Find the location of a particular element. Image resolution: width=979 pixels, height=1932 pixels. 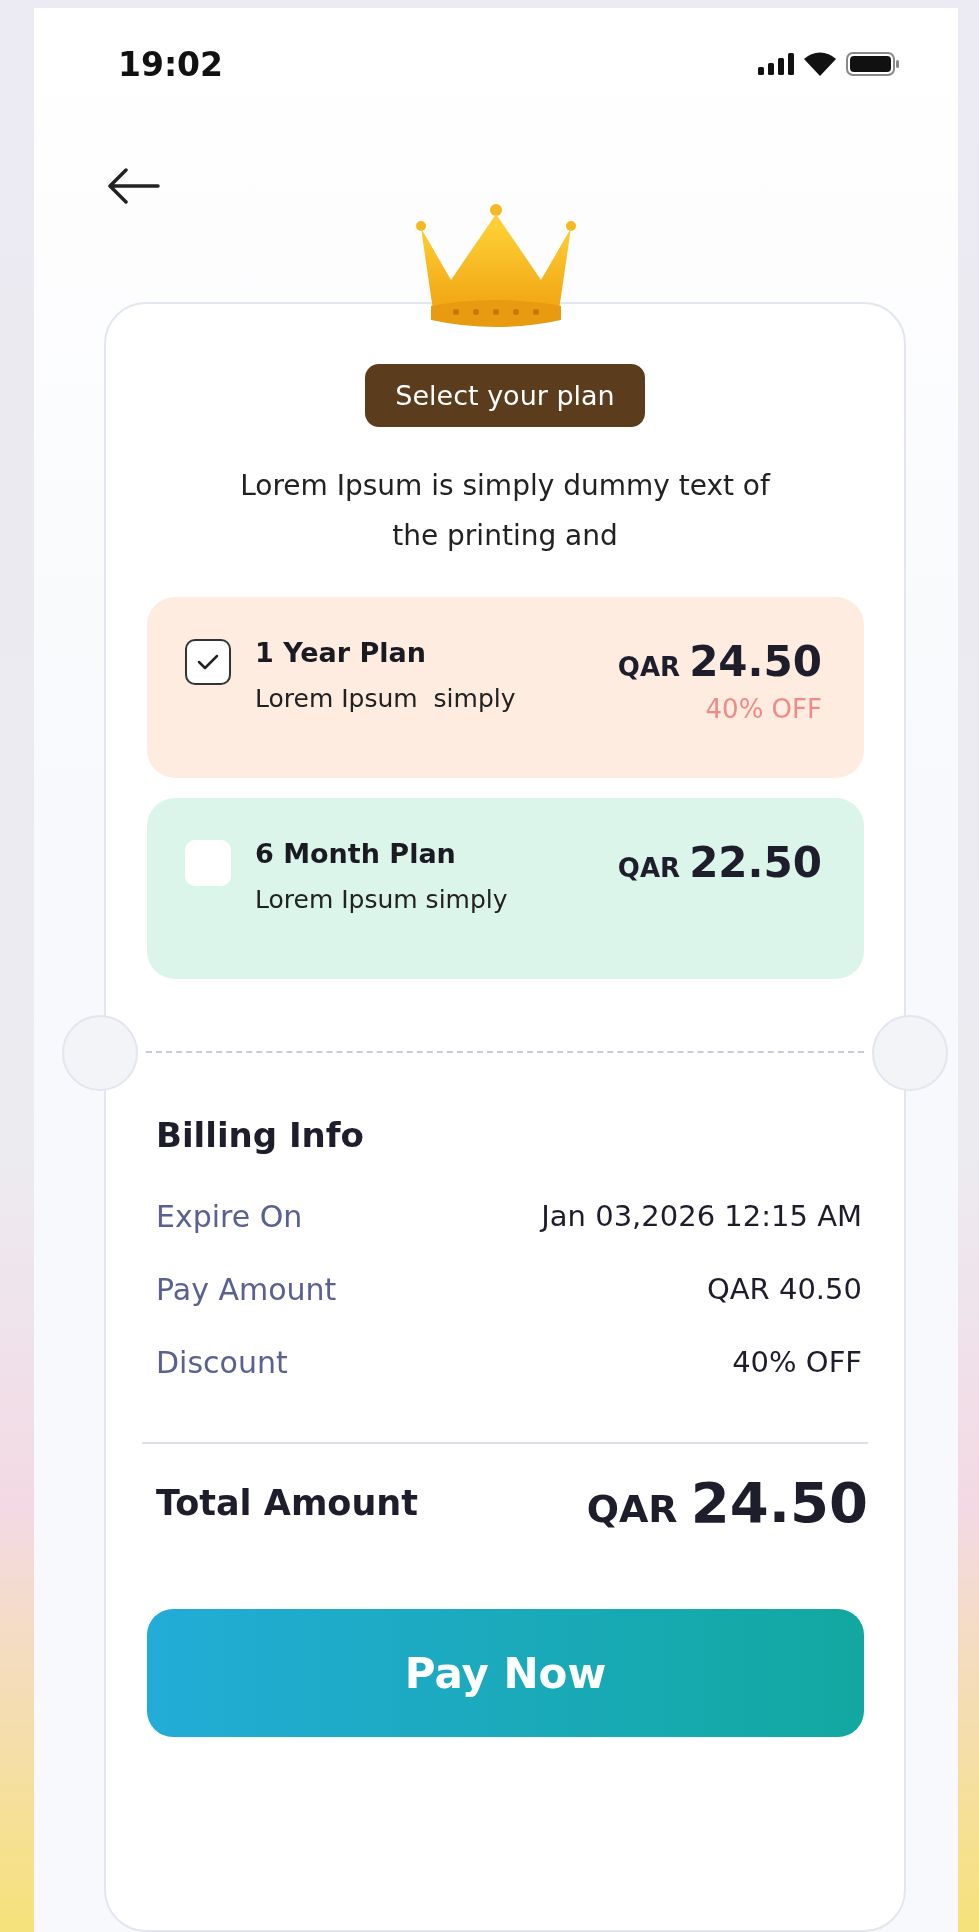

billing-label: Discount is located at coordinates (222, 1362).